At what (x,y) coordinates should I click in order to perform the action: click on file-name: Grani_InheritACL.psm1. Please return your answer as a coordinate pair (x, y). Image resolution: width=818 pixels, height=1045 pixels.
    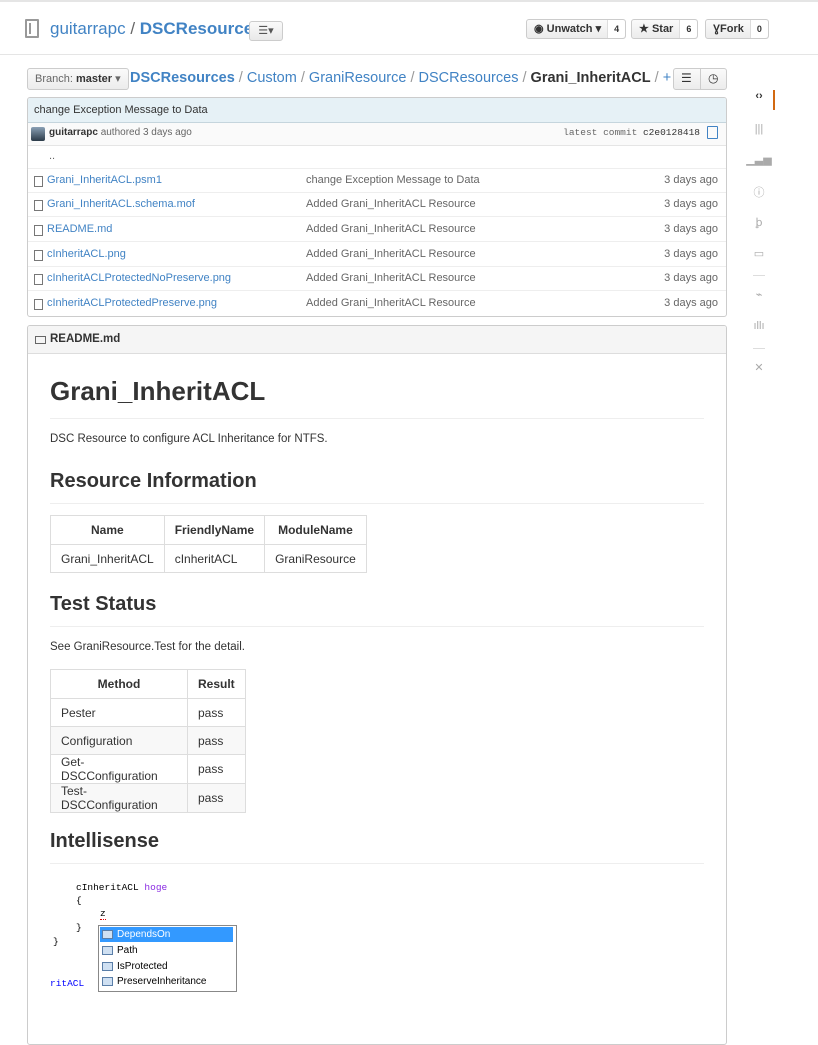
    Looking at the image, I should click on (104, 180).